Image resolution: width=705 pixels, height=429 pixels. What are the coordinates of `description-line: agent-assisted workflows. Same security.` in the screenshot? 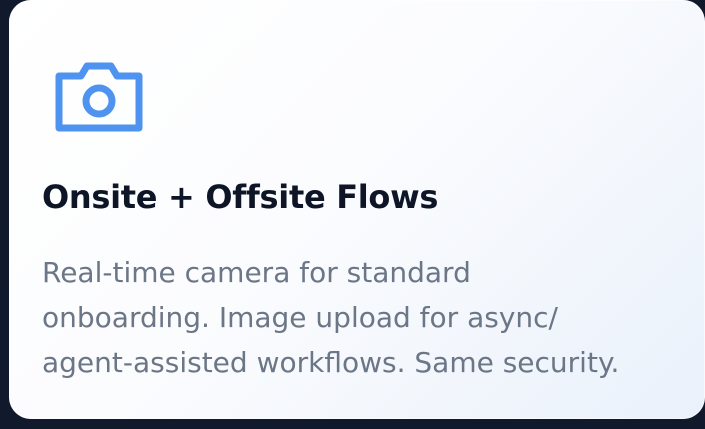 It's located at (331, 362).